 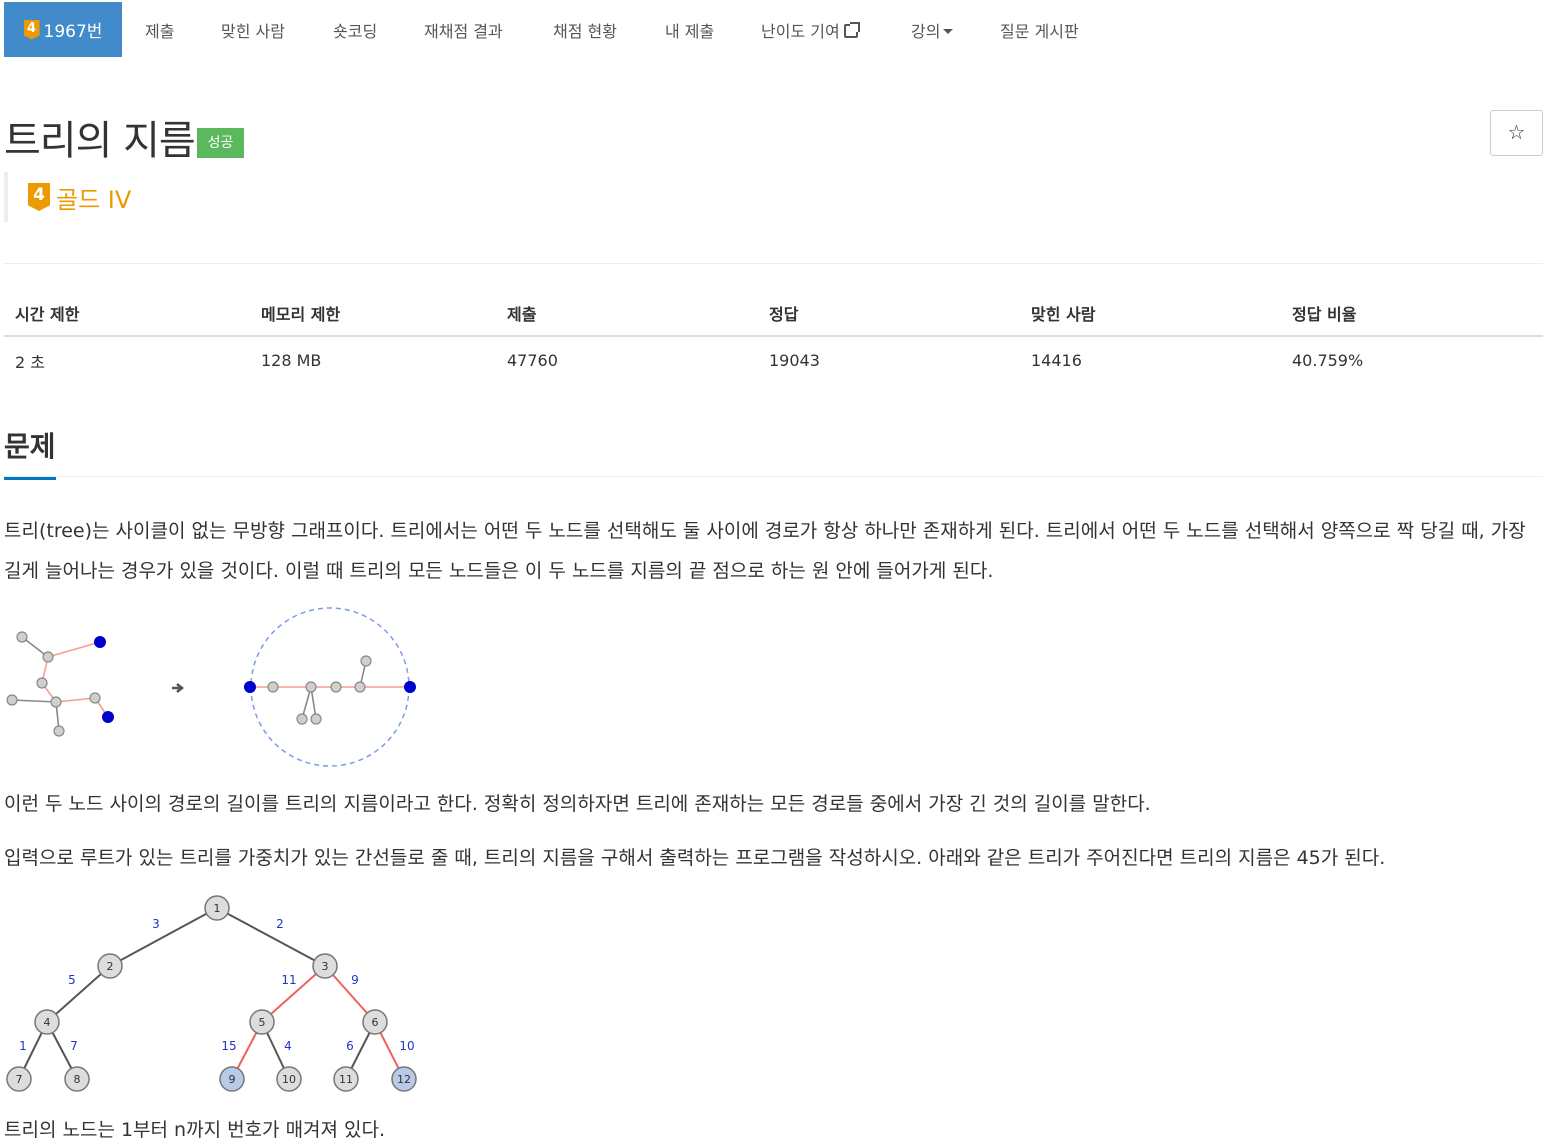 I want to click on header-time-limit: 시간 제한, so click(x=127, y=313).